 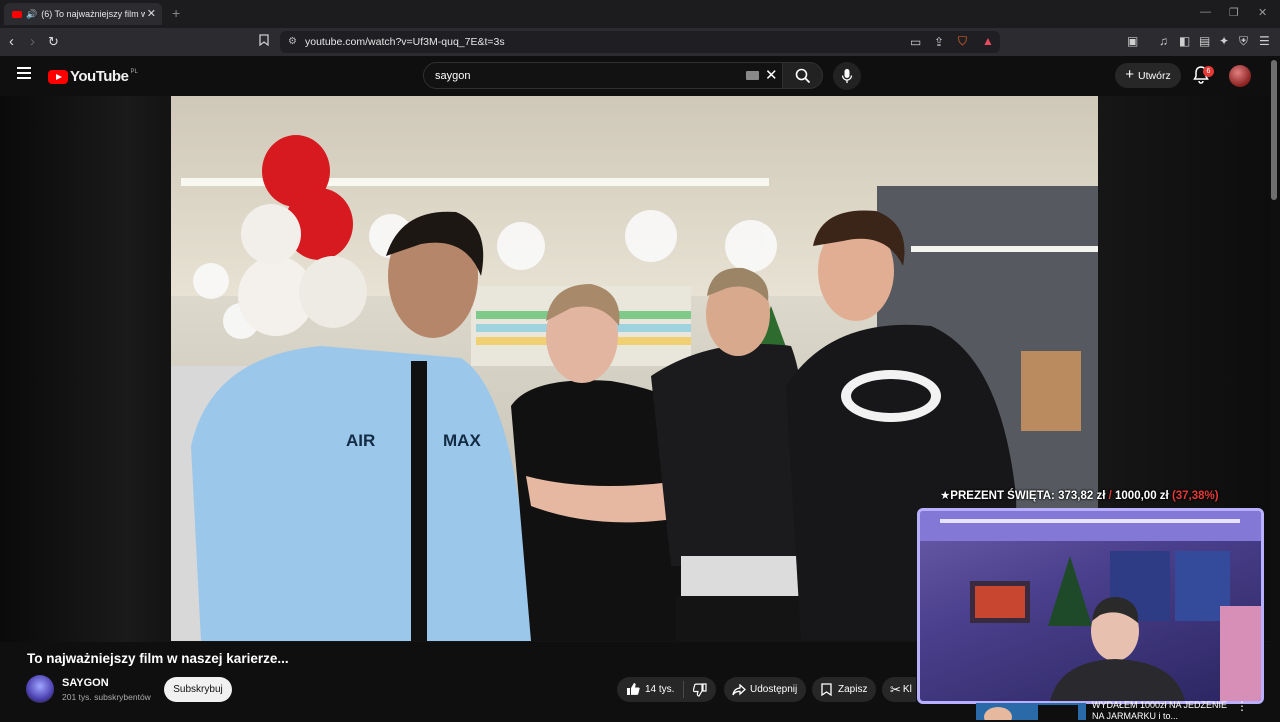 I want to click on related-video-thumbnail, so click(x=1031, y=711).